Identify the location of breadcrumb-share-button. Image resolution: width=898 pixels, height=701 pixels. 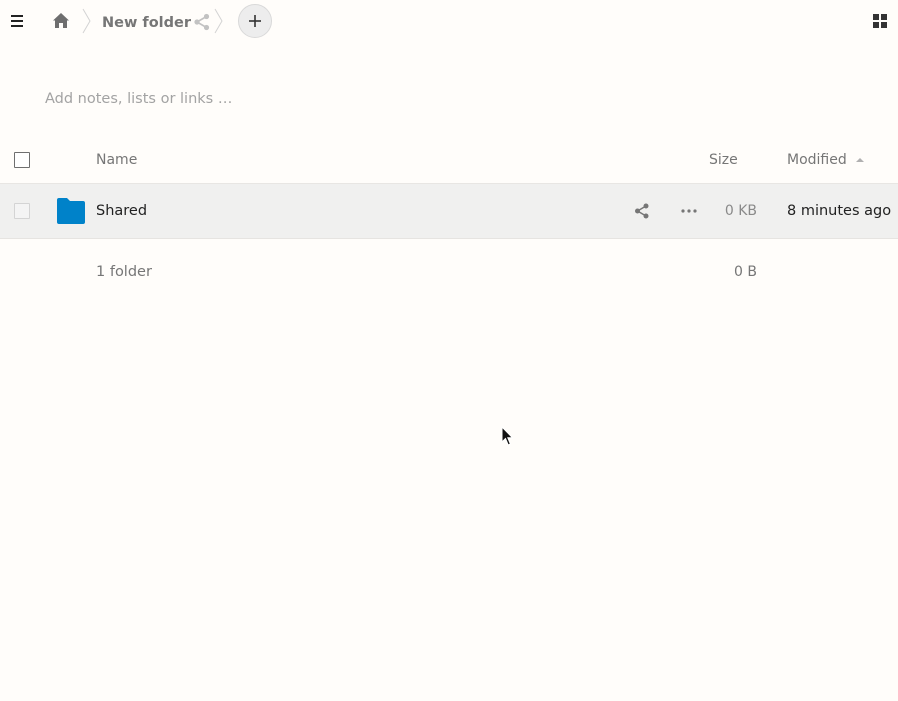
(202, 22).